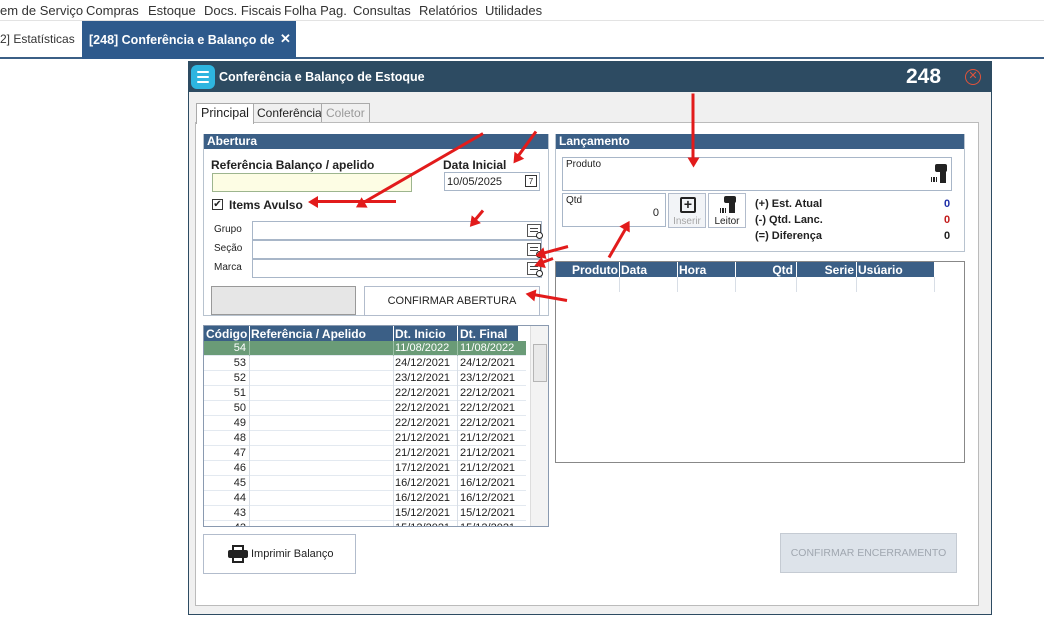 This screenshot has height=644, width=1044. What do you see at coordinates (226, 524) in the screenshot?
I see `table-cell: 42` at bounding box center [226, 524].